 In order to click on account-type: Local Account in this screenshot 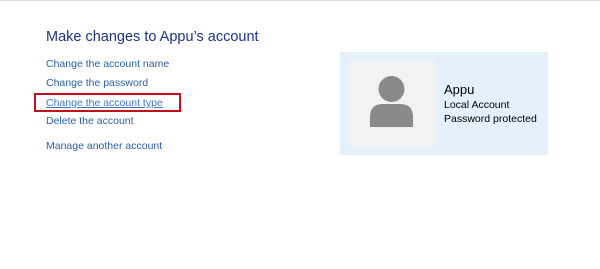, I will do `click(477, 105)`.